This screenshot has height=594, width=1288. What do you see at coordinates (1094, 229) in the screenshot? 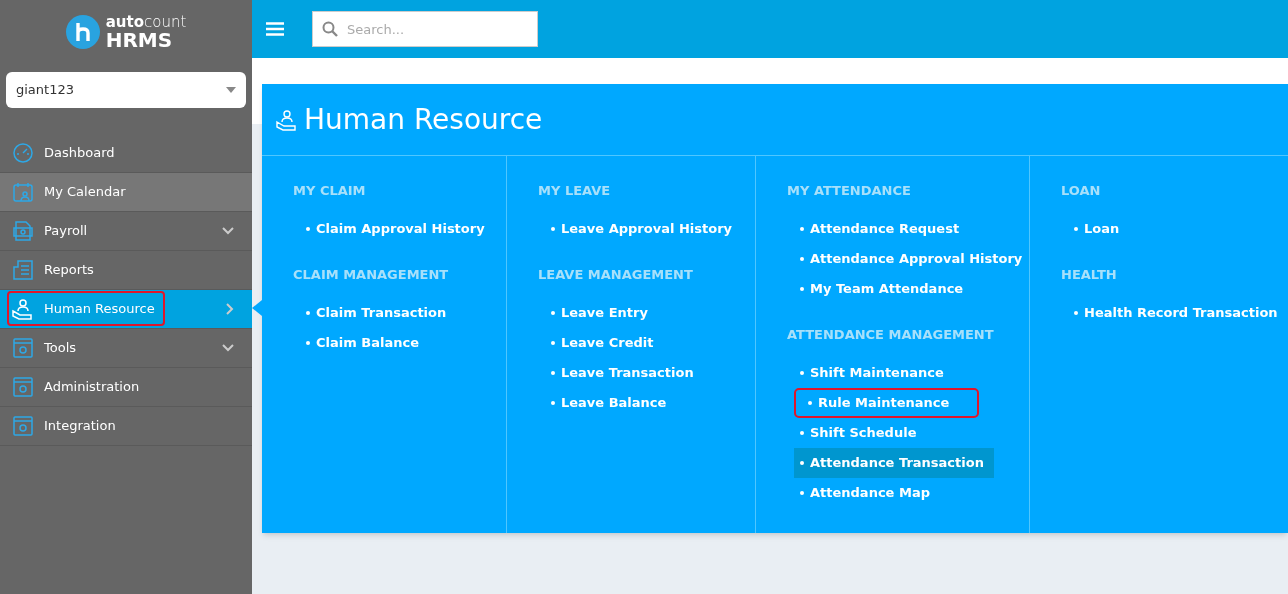
I see `menu-link: Loan` at bounding box center [1094, 229].